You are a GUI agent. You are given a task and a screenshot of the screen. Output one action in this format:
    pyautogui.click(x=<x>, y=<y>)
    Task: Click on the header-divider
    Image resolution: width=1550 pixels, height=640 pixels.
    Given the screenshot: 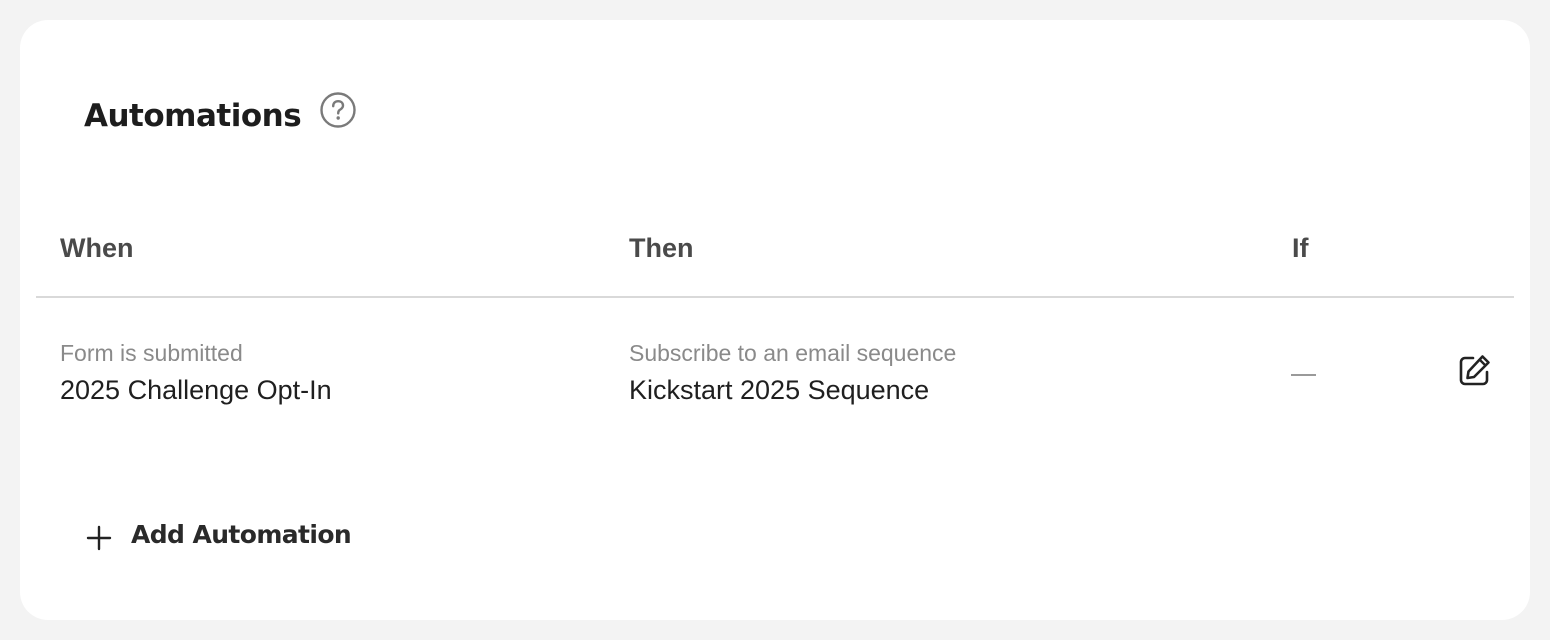 What is the action you would take?
    pyautogui.click(x=775, y=297)
    